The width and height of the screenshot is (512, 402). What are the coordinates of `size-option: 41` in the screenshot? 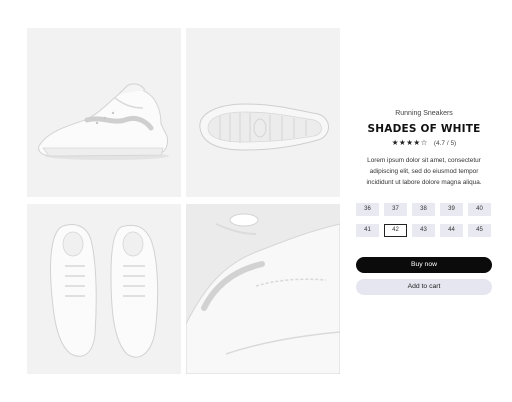 It's located at (367, 230).